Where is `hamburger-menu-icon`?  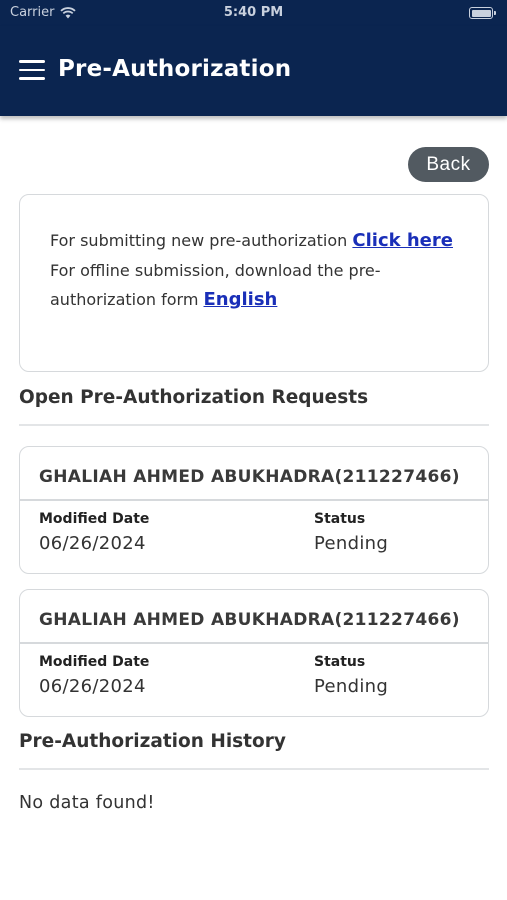
hamburger-menu-icon is located at coordinates (32, 70).